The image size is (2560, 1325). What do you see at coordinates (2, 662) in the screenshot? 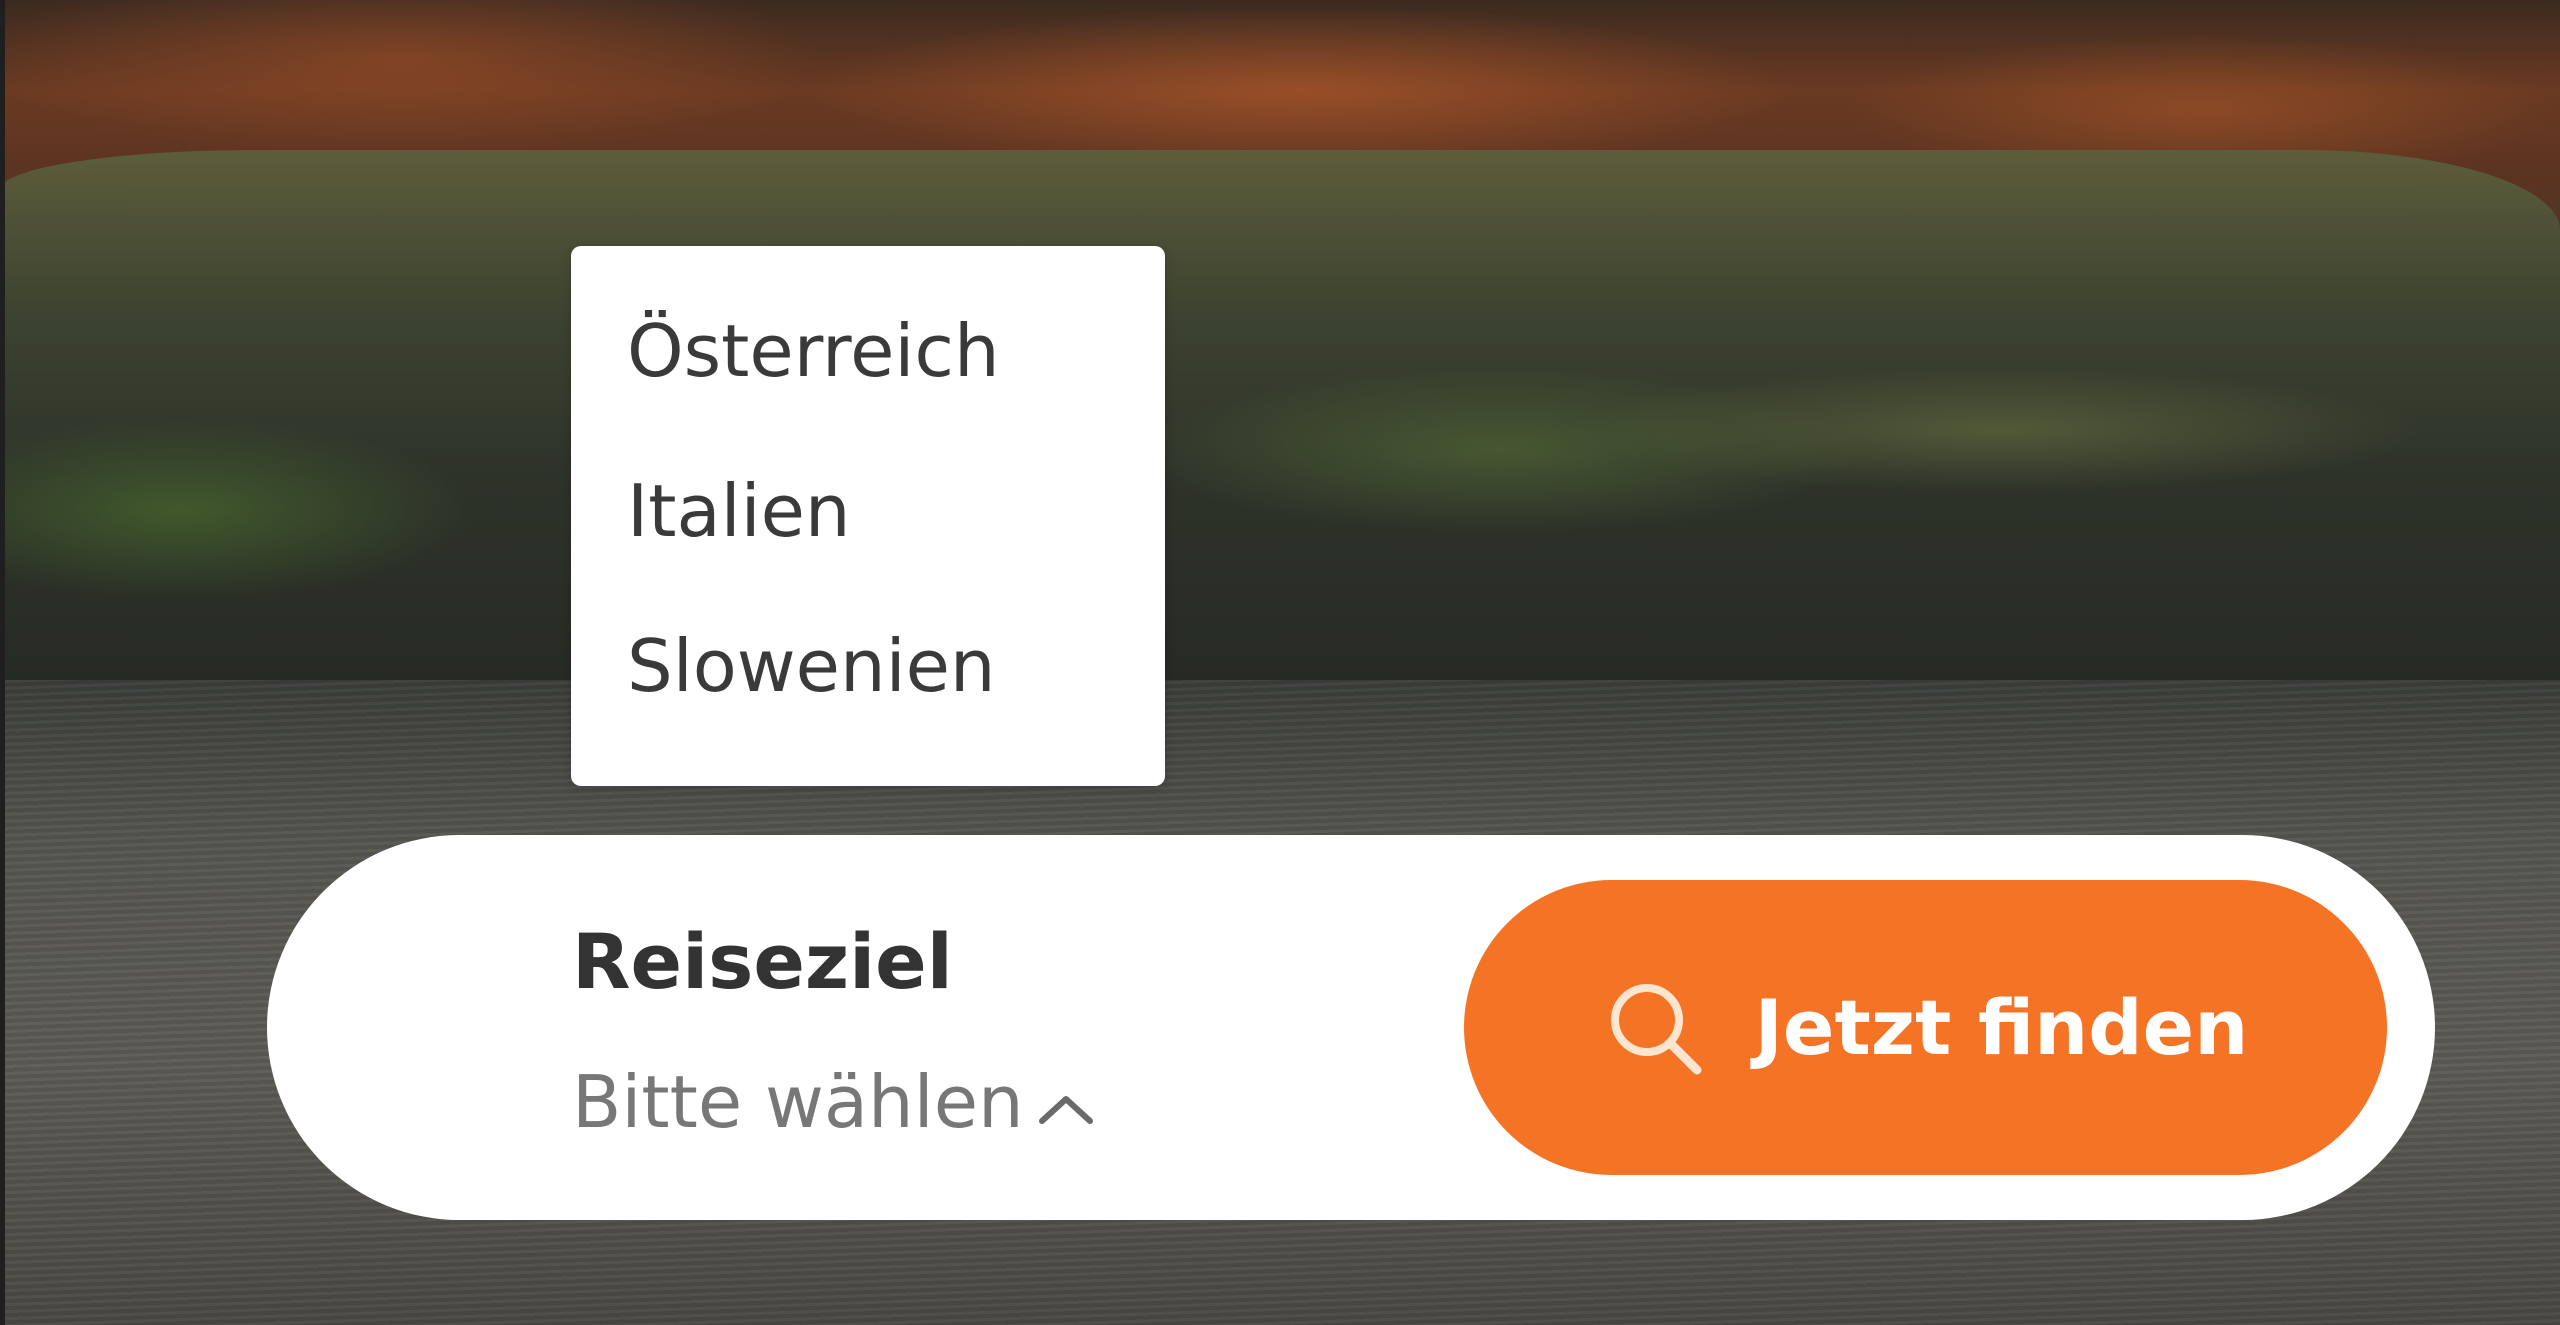
I see `frame-edge` at bounding box center [2, 662].